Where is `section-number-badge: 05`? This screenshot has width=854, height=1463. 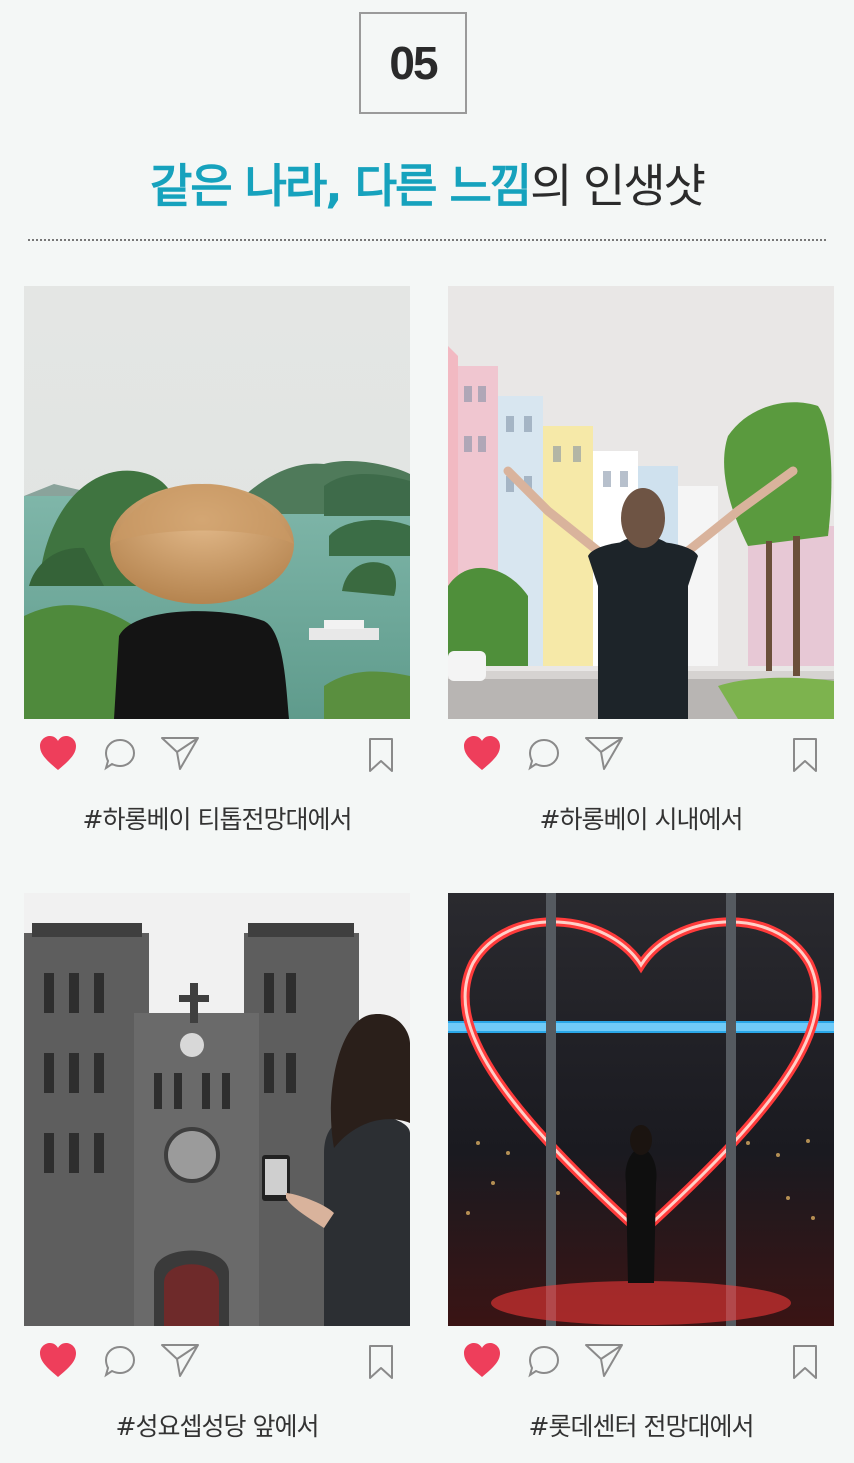 section-number-badge: 05 is located at coordinates (413, 63).